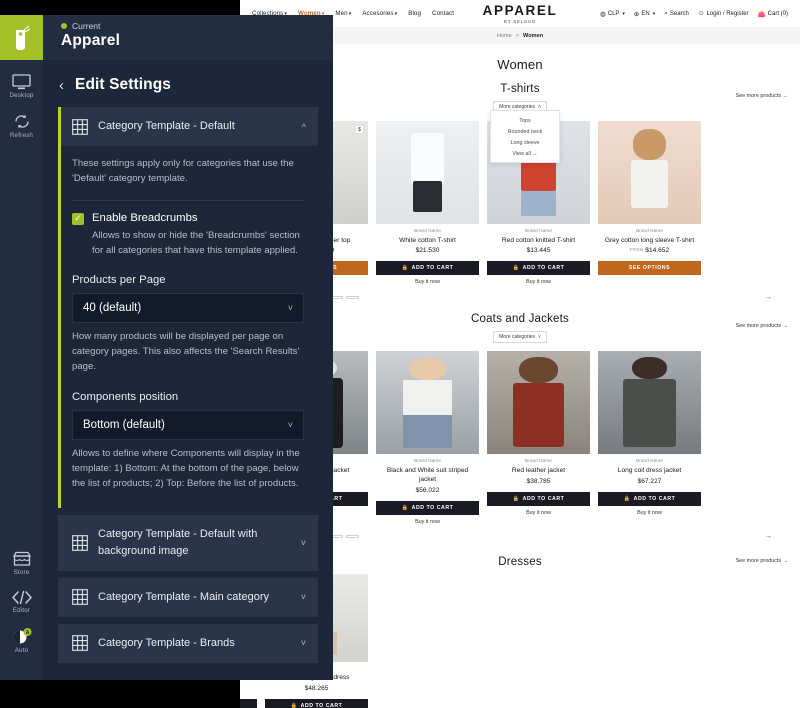  What do you see at coordinates (427, 240) in the screenshot?
I see `product-name: White cotton T-shirt` at bounding box center [427, 240].